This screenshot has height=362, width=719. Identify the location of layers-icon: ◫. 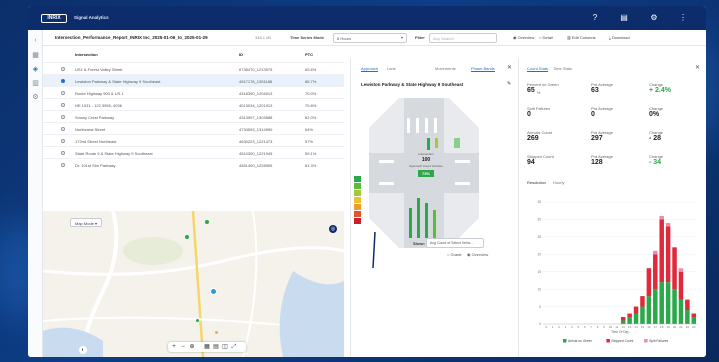
(225, 347).